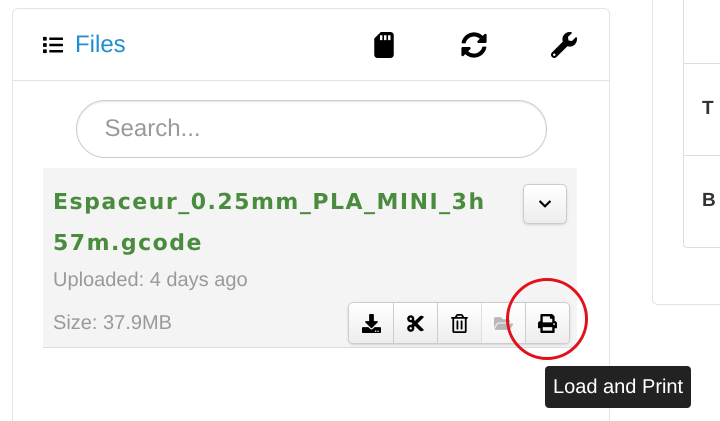 This screenshot has height=421, width=720. I want to click on download-icon, so click(371, 323).